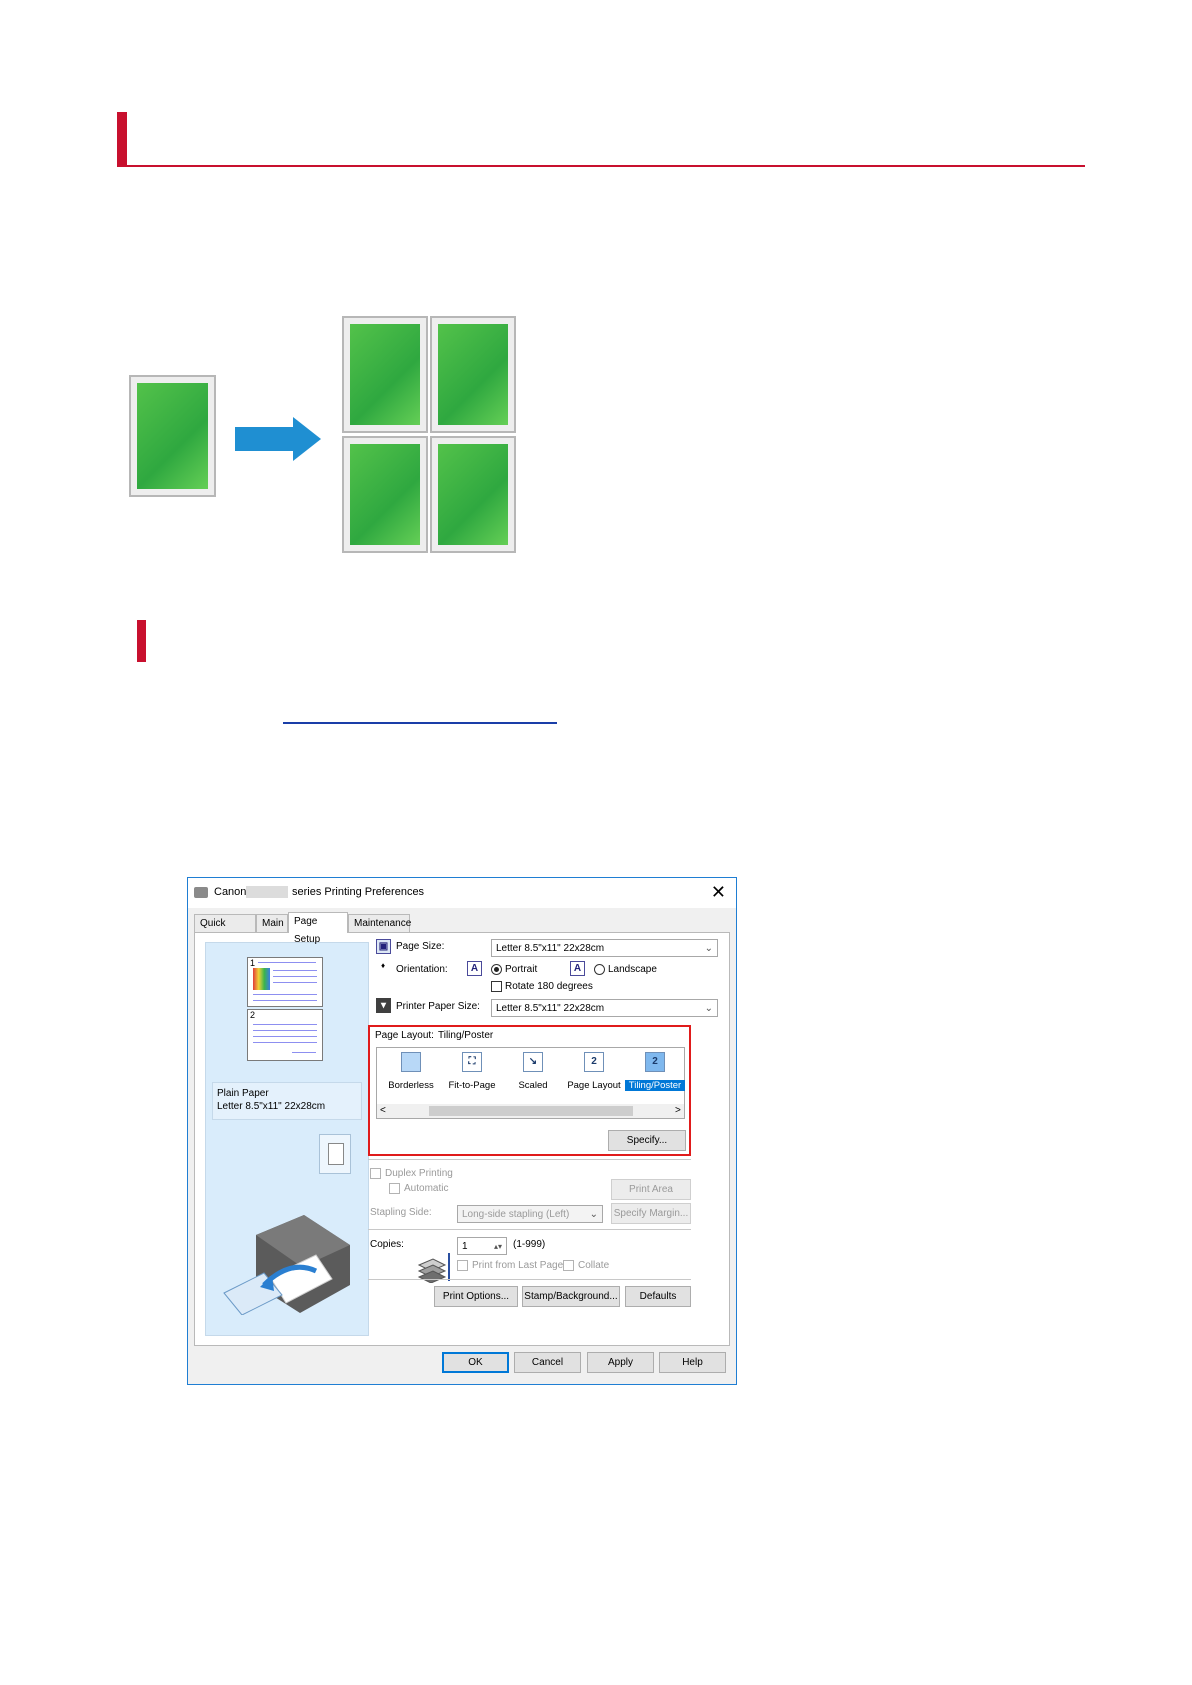  What do you see at coordinates (466, 1035) in the screenshot?
I see `page-layout-value: Tiling/Poster` at bounding box center [466, 1035].